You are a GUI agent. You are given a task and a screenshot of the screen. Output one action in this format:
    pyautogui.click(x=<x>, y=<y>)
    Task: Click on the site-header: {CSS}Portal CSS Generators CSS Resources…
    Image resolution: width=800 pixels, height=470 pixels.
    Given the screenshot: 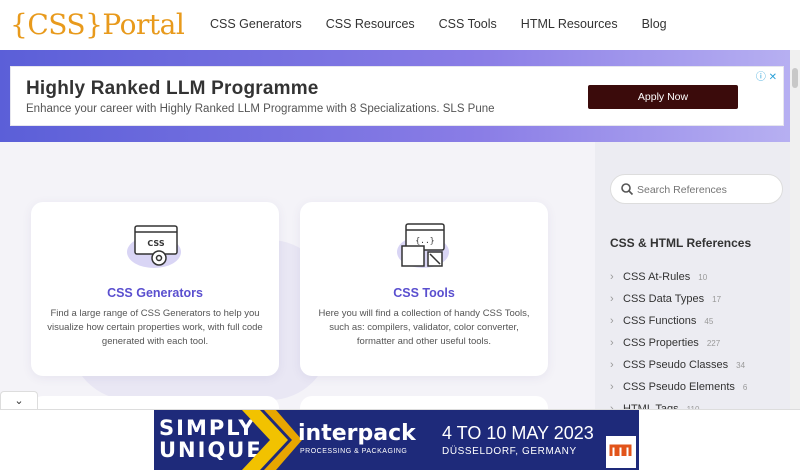 What is the action you would take?
    pyautogui.click(x=400, y=25)
    